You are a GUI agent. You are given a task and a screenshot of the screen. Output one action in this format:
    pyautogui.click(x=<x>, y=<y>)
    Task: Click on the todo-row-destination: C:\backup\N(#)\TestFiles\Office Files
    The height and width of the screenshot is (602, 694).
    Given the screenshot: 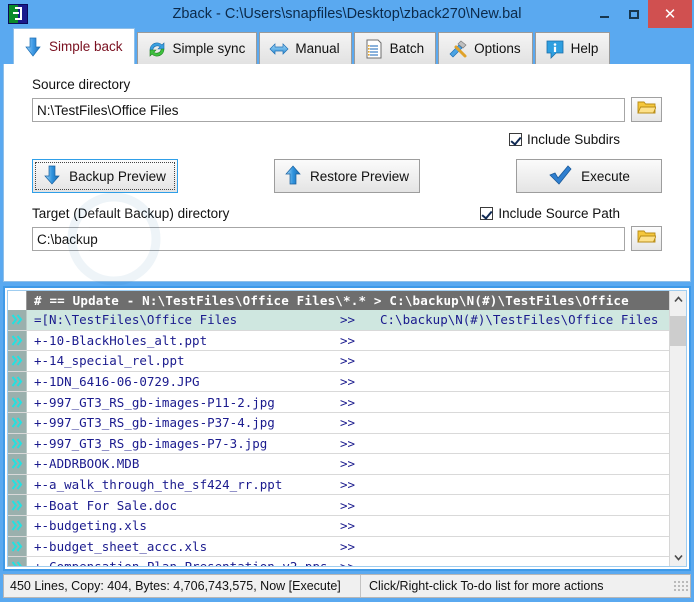 What is the action you would take?
    pyautogui.click(x=519, y=320)
    